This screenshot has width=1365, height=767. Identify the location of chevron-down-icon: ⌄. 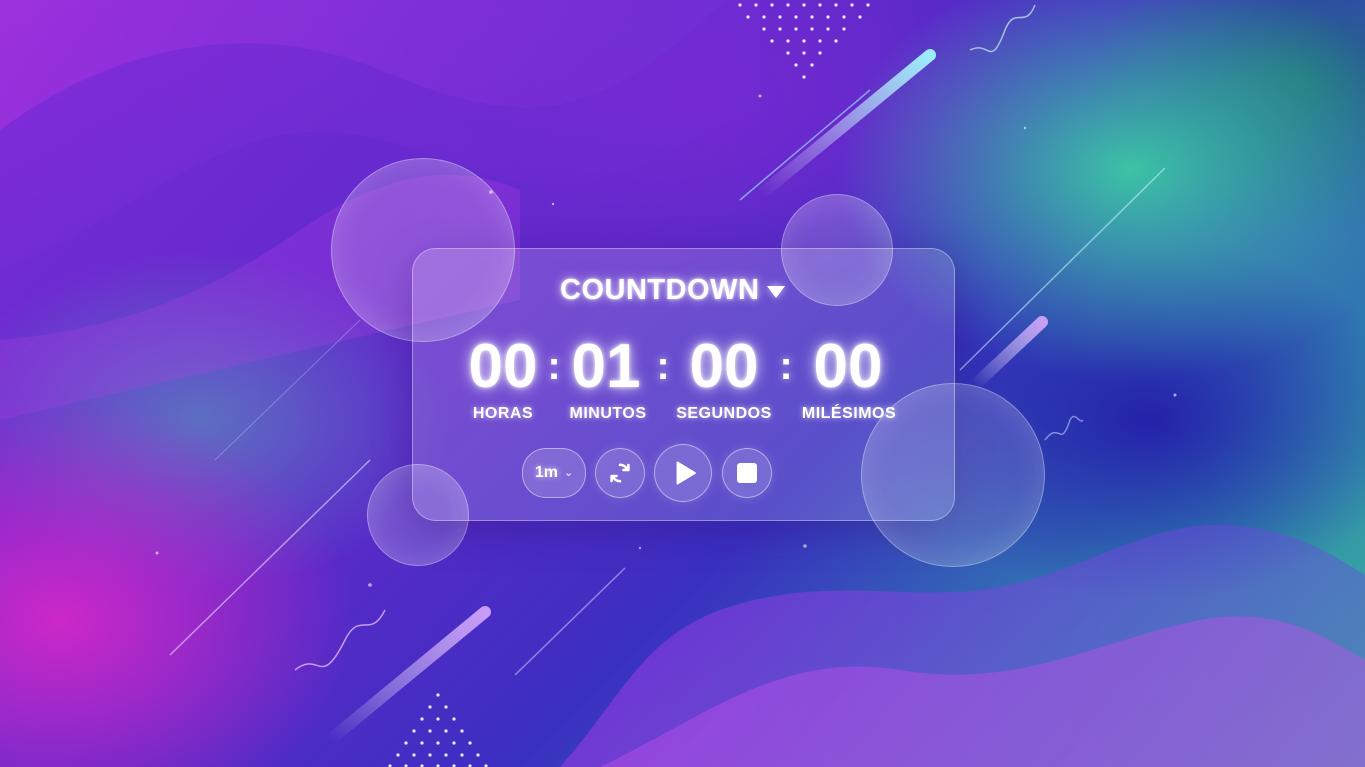
(568, 472).